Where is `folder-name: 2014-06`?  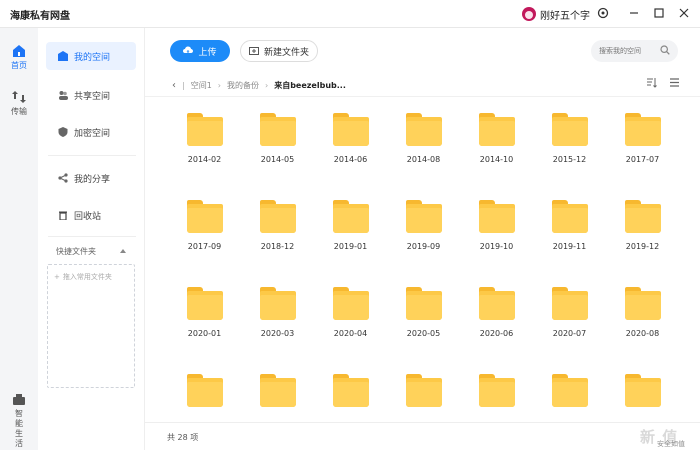 folder-name: 2014-06 is located at coordinates (350, 159).